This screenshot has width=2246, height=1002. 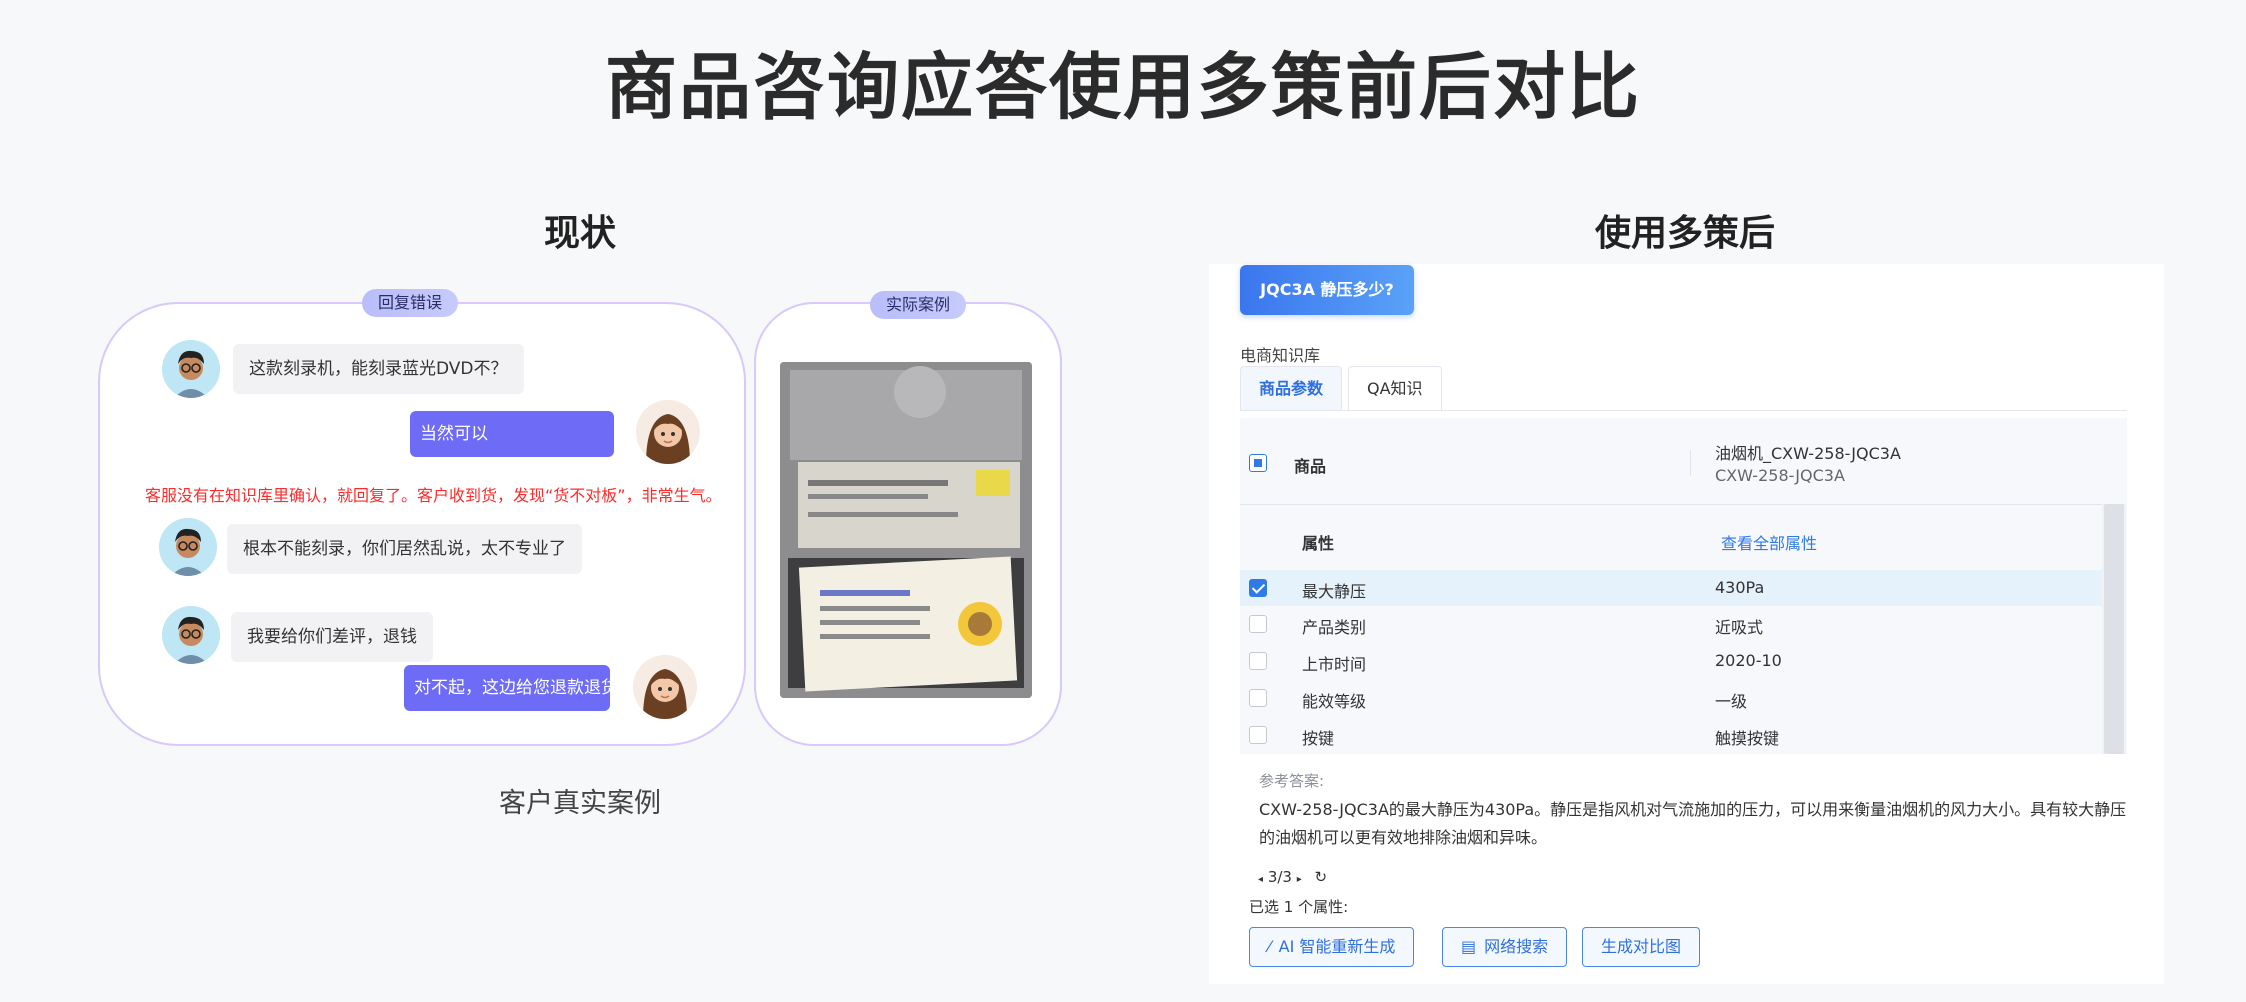 What do you see at coordinates (1748, 660) in the screenshot?
I see `attribute-value: 2020-10` at bounding box center [1748, 660].